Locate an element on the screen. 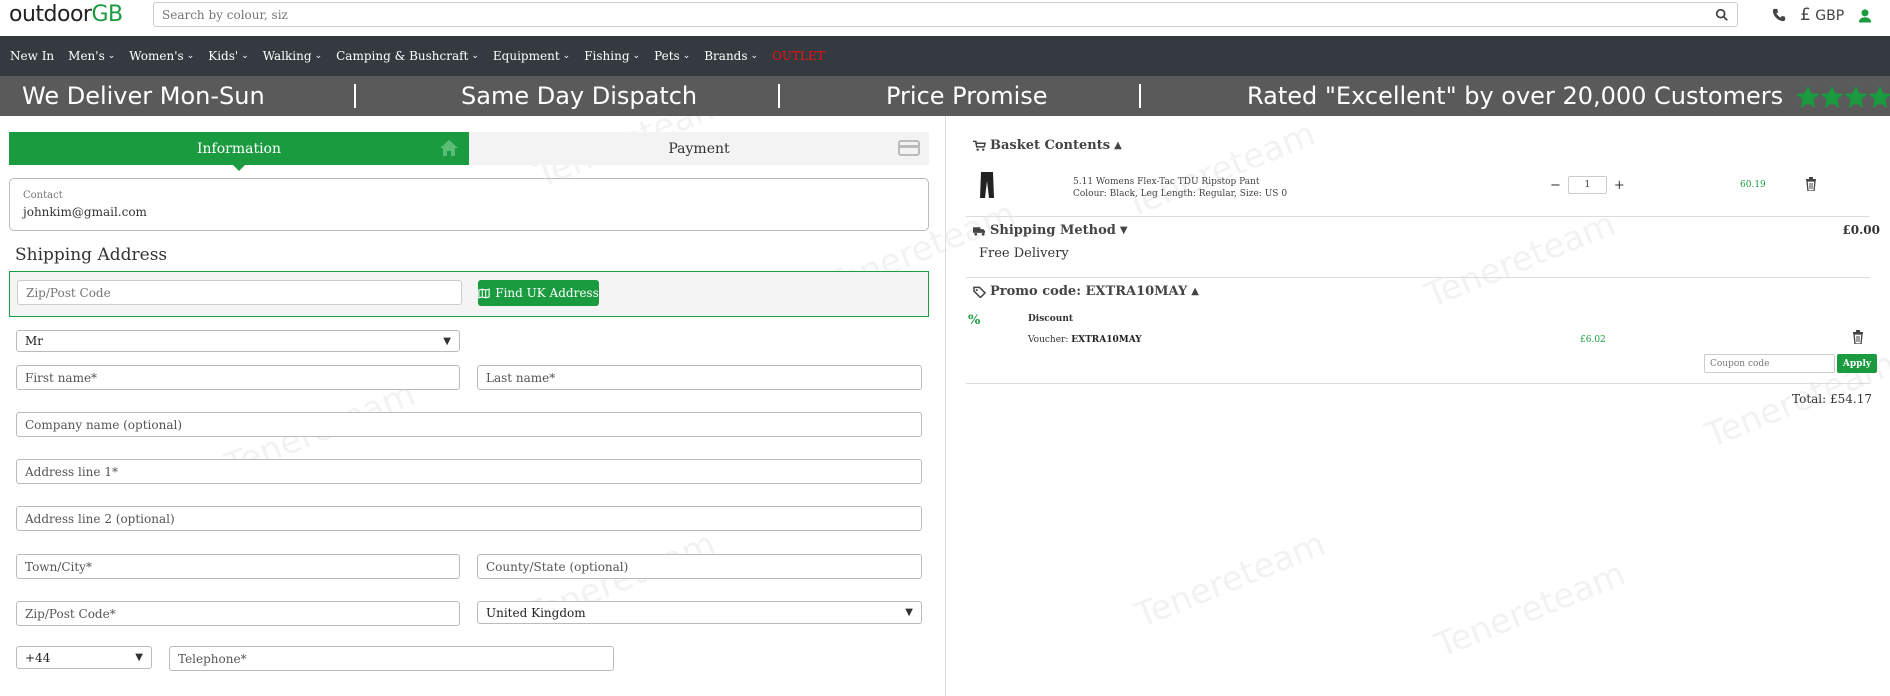 This screenshot has width=1890, height=696. step-information: Information is located at coordinates (239, 151).